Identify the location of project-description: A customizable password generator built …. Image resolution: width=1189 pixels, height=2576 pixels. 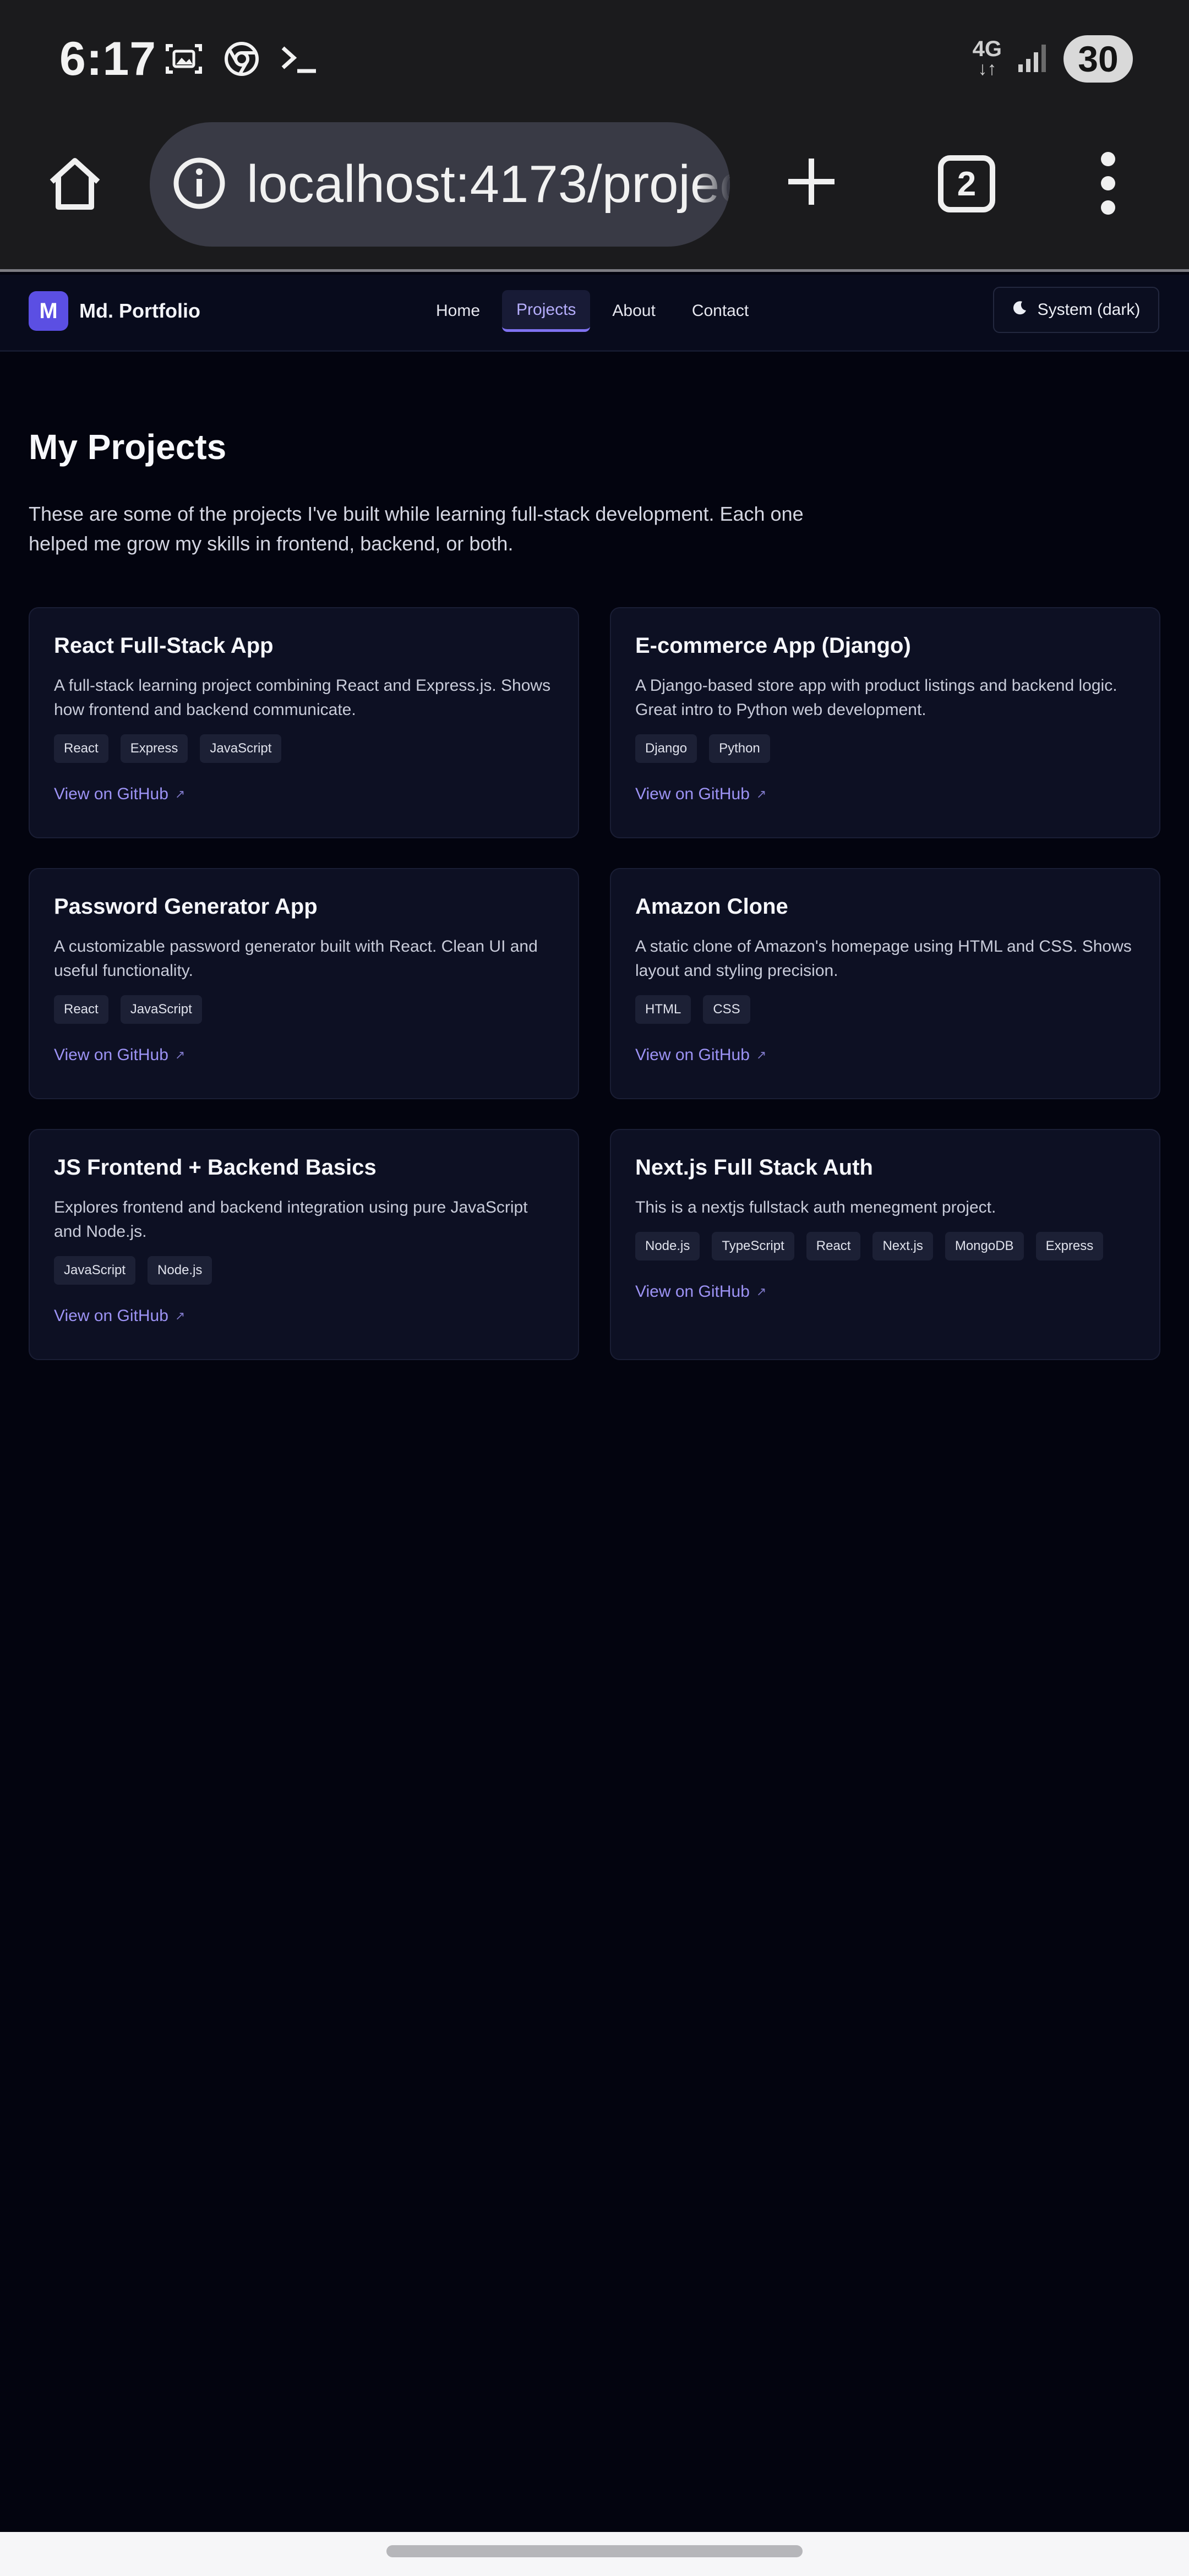
(296, 959).